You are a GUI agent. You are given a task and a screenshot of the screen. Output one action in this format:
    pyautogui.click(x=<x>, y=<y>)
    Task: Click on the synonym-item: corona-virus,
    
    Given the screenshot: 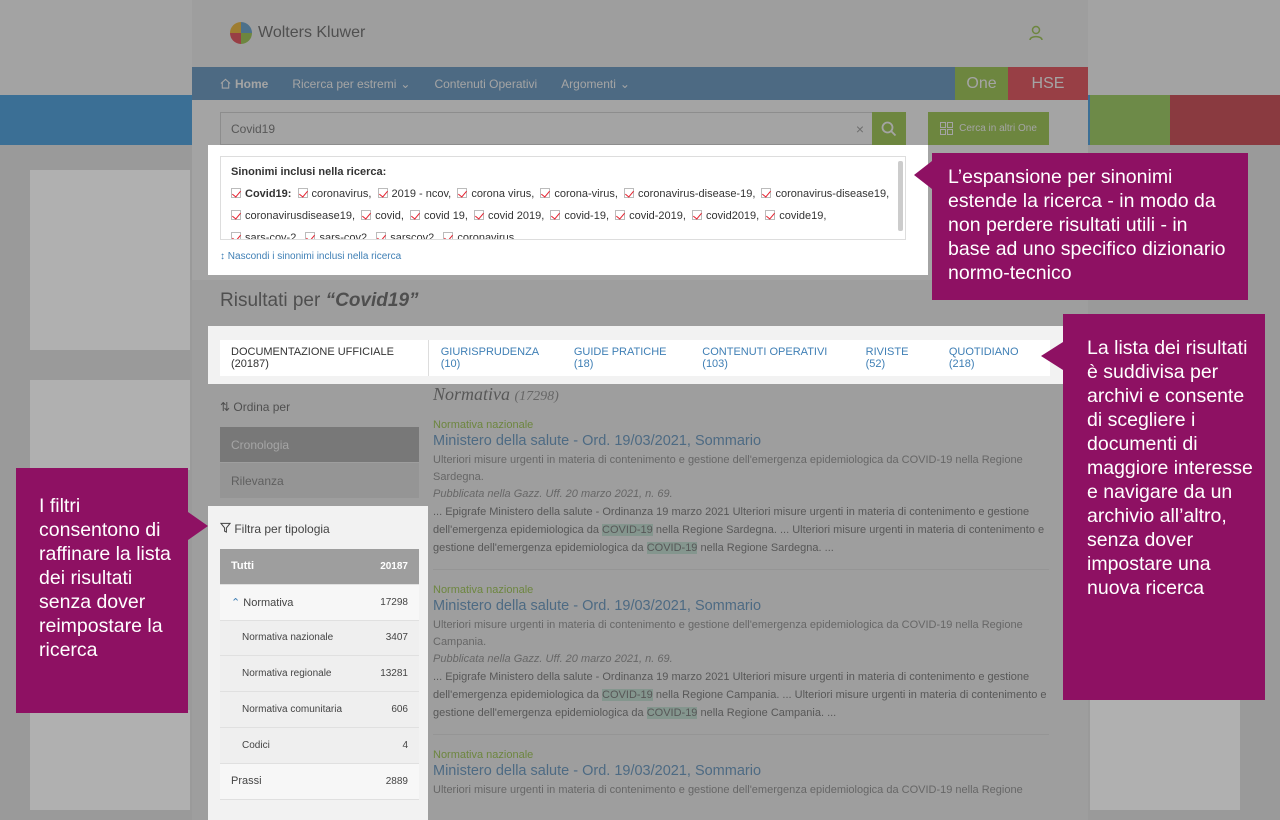 What is the action you would take?
    pyautogui.click(x=579, y=194)
    